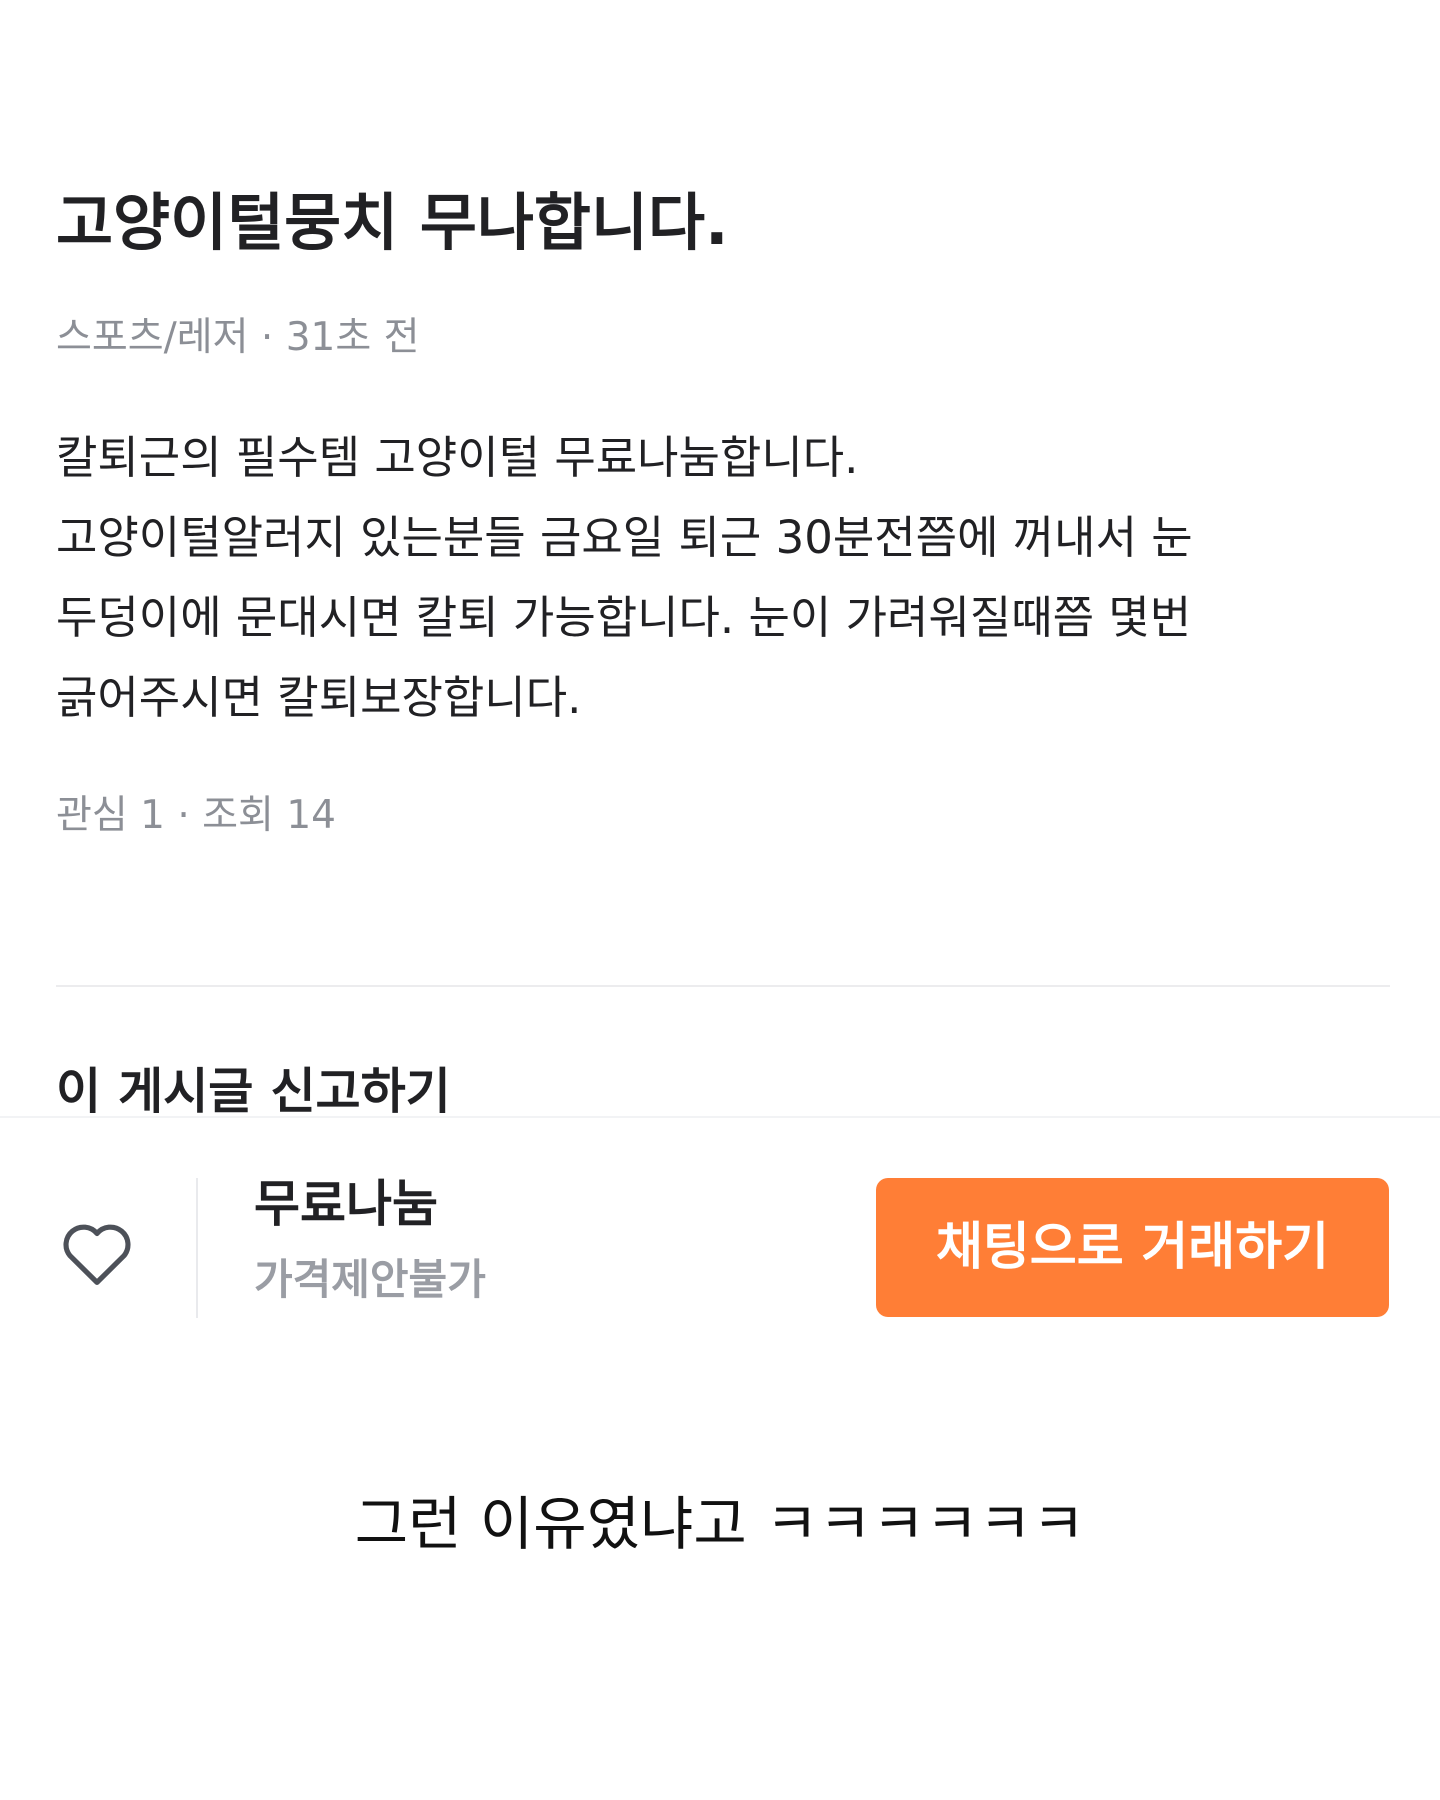  What do you see at coordinates (238, 337) in the screenshot?
I see `post-meta-category-time: 스포츠/레저 · 31초 전` at bounding box center [238, 337].